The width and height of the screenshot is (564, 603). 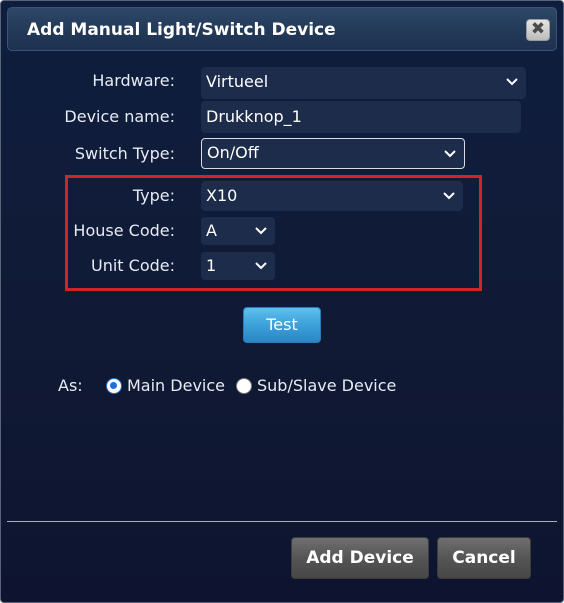 What do you see at coordinates (176, 385) in the screenshot?
I see `main-device-label: Main Device` at bounding box center [176, 385].